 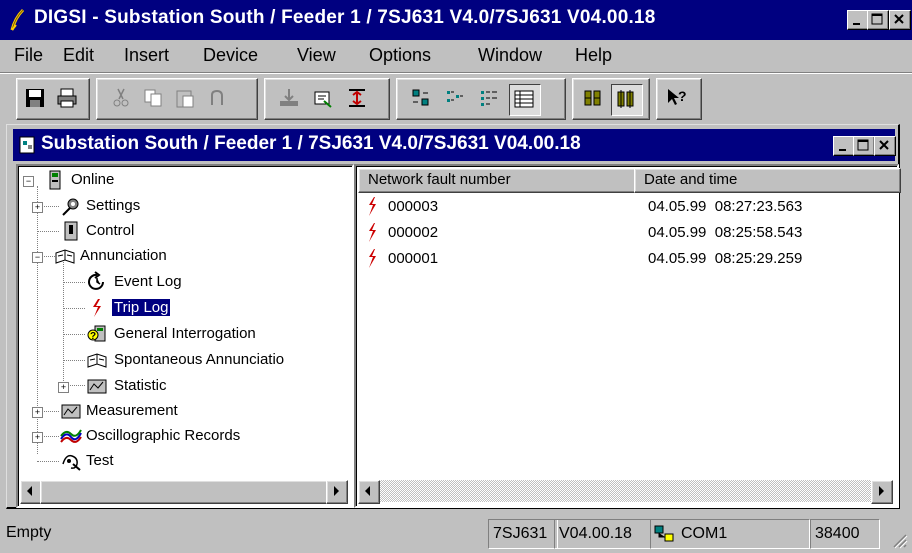 I want to click on tree-label: Measurement, so click(x=132, y=410).